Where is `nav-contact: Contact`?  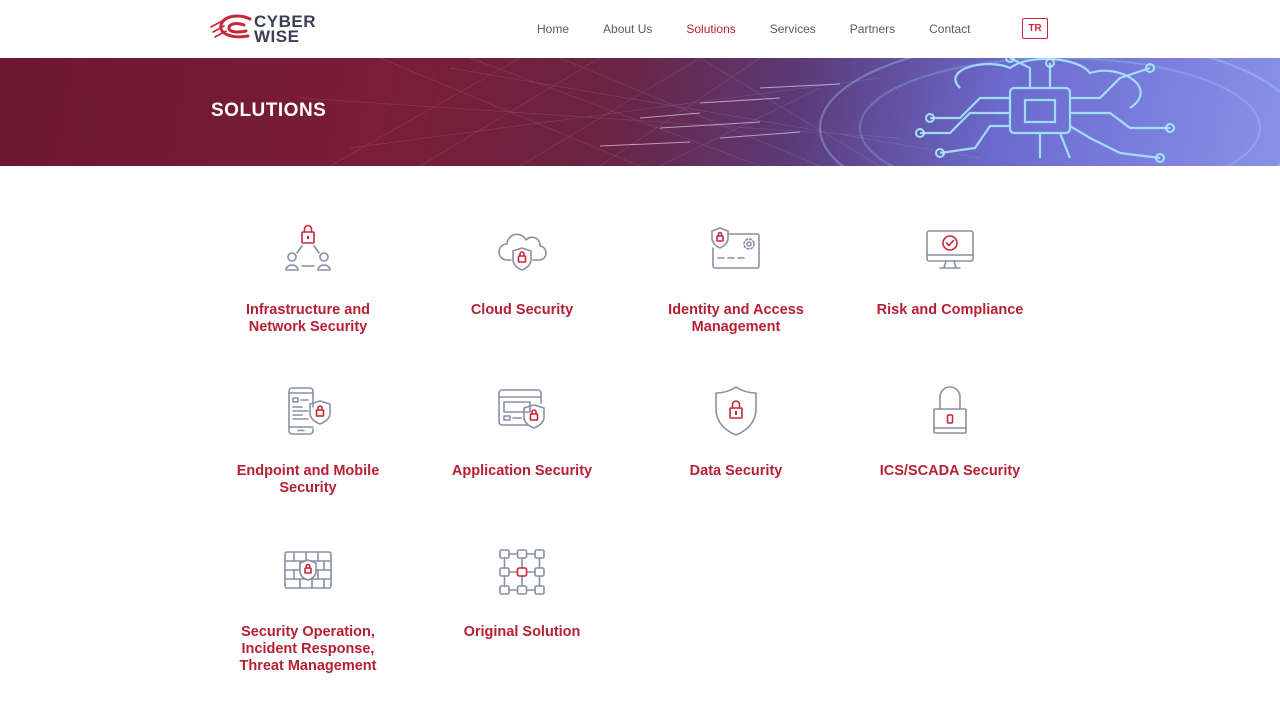
nav-contact: Contact is located at coordinates (949, 29).